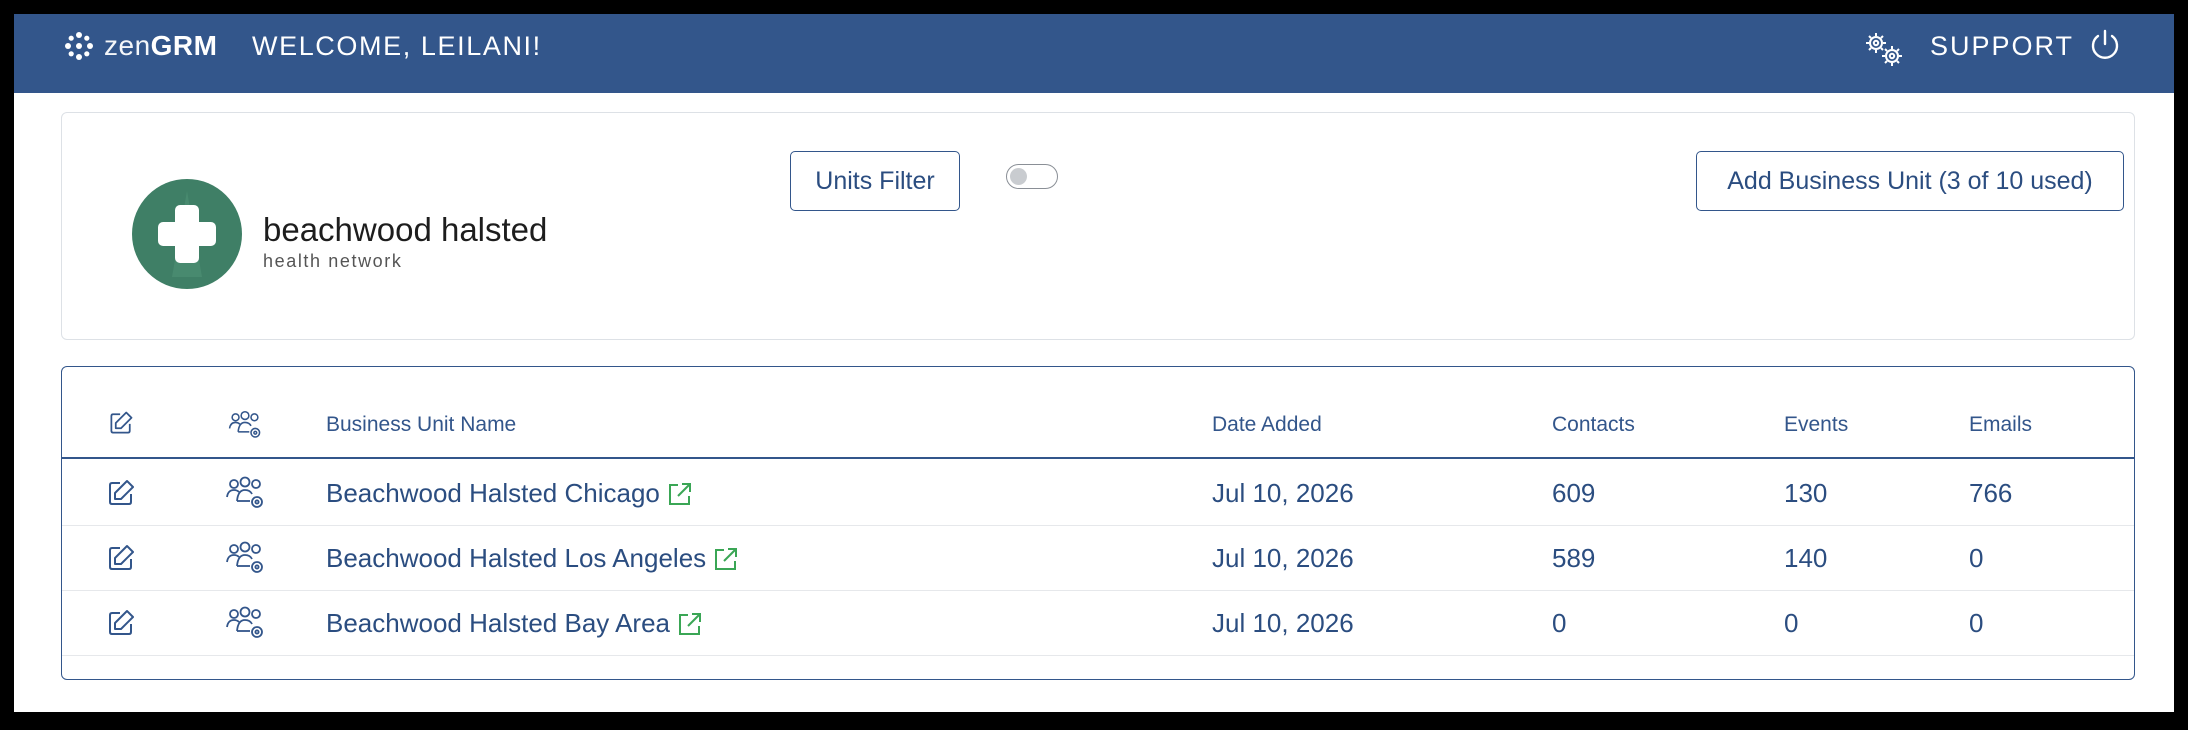 The width and height of the screenshot is (2188, 730). I want to click on users-settings-header-icon, so click(244, 424).